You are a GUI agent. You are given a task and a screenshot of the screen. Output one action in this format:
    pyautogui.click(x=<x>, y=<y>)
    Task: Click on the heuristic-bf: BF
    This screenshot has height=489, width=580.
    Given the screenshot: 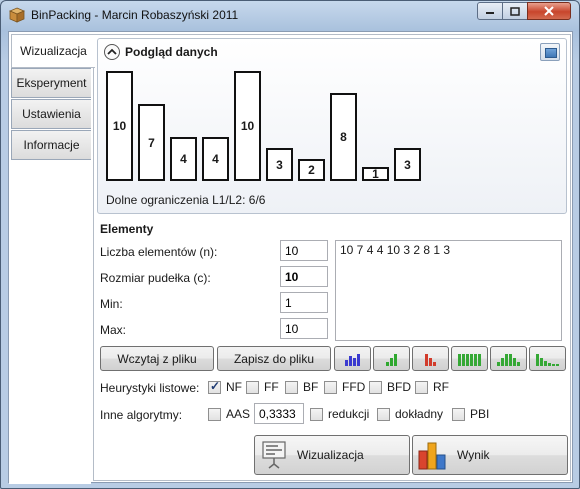 What is the action you would take?
    pyautogui.click(x=301, y=387)
    